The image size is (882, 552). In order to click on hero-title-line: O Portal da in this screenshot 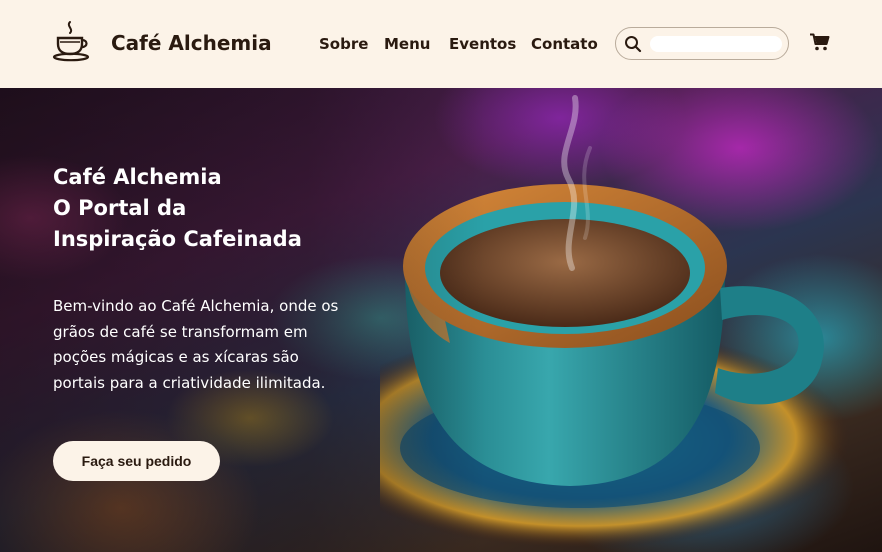, I will do `click(120, 208)`.